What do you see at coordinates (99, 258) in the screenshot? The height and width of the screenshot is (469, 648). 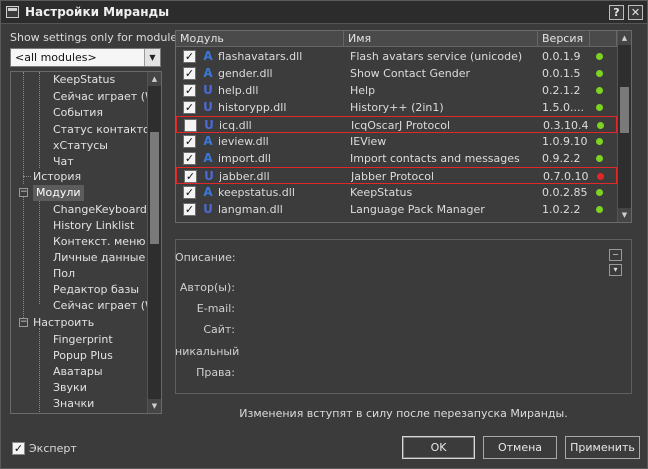 I see `tree-item: Личные данные` at bounding box center [99, 258].